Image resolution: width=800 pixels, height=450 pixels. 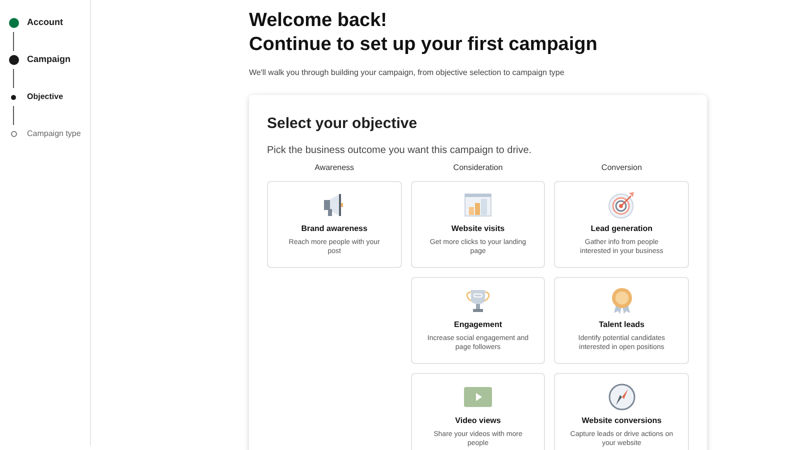 I want to click on card-title: Website visits, so click(x=478, y=228).